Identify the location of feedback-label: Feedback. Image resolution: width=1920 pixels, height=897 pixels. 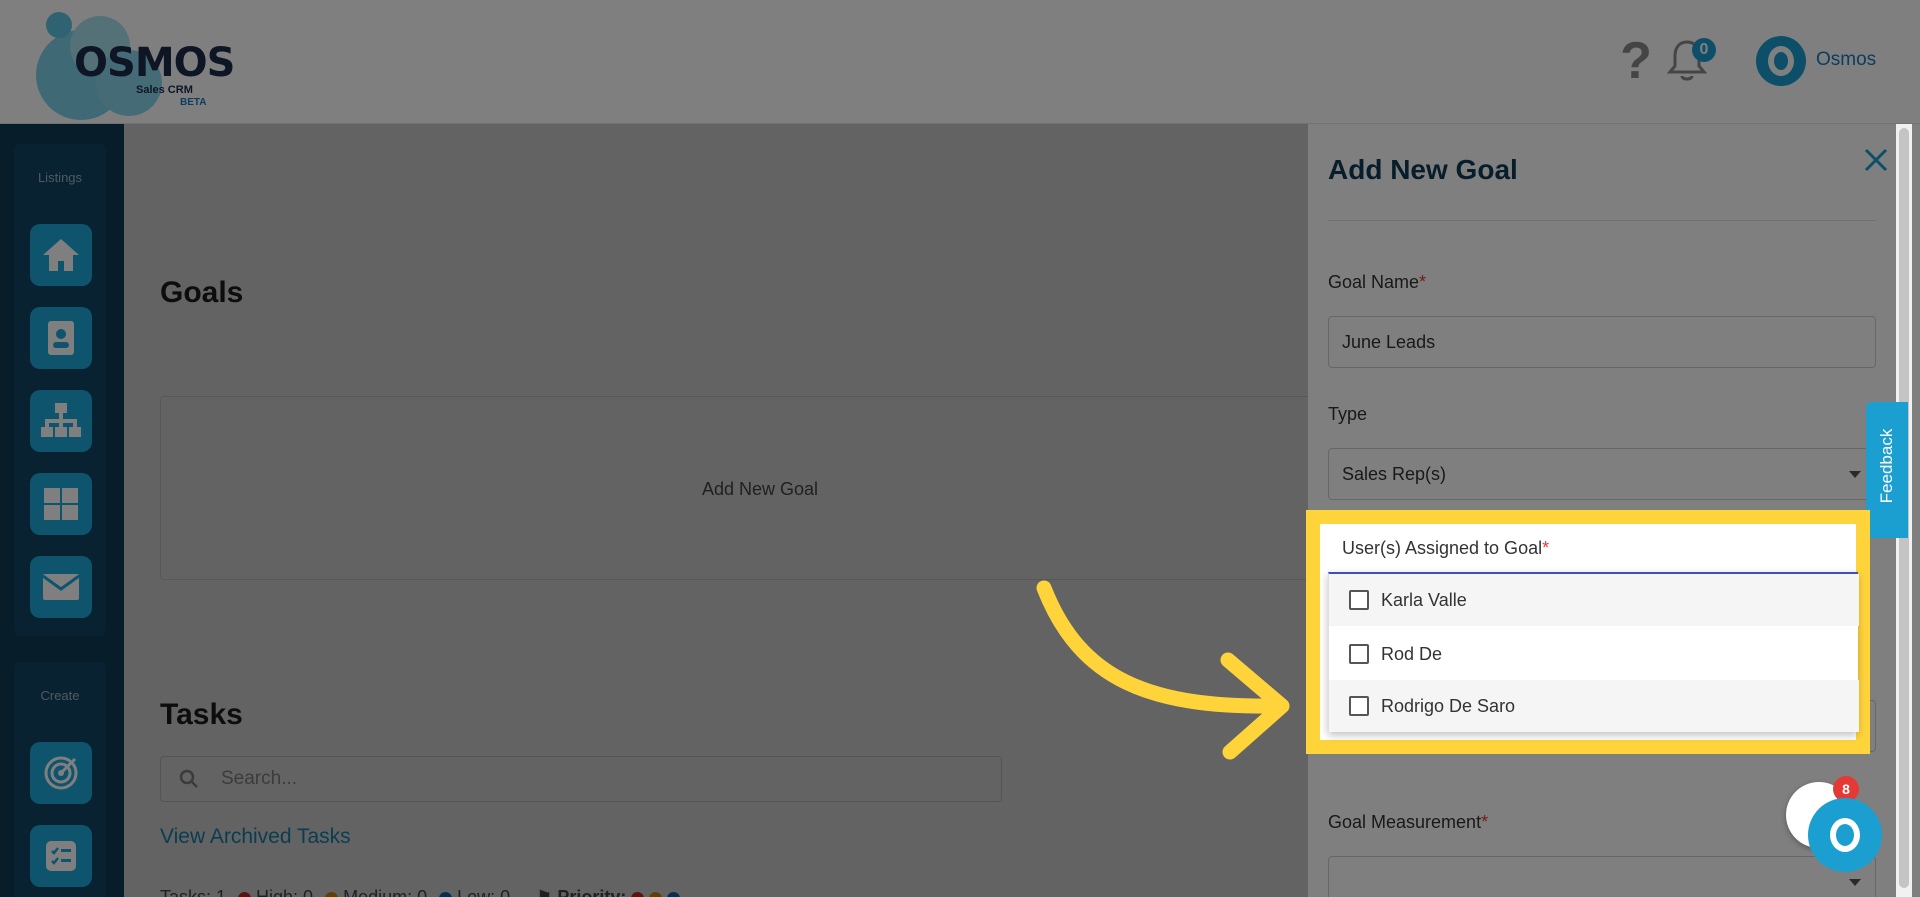
(1886, 466).